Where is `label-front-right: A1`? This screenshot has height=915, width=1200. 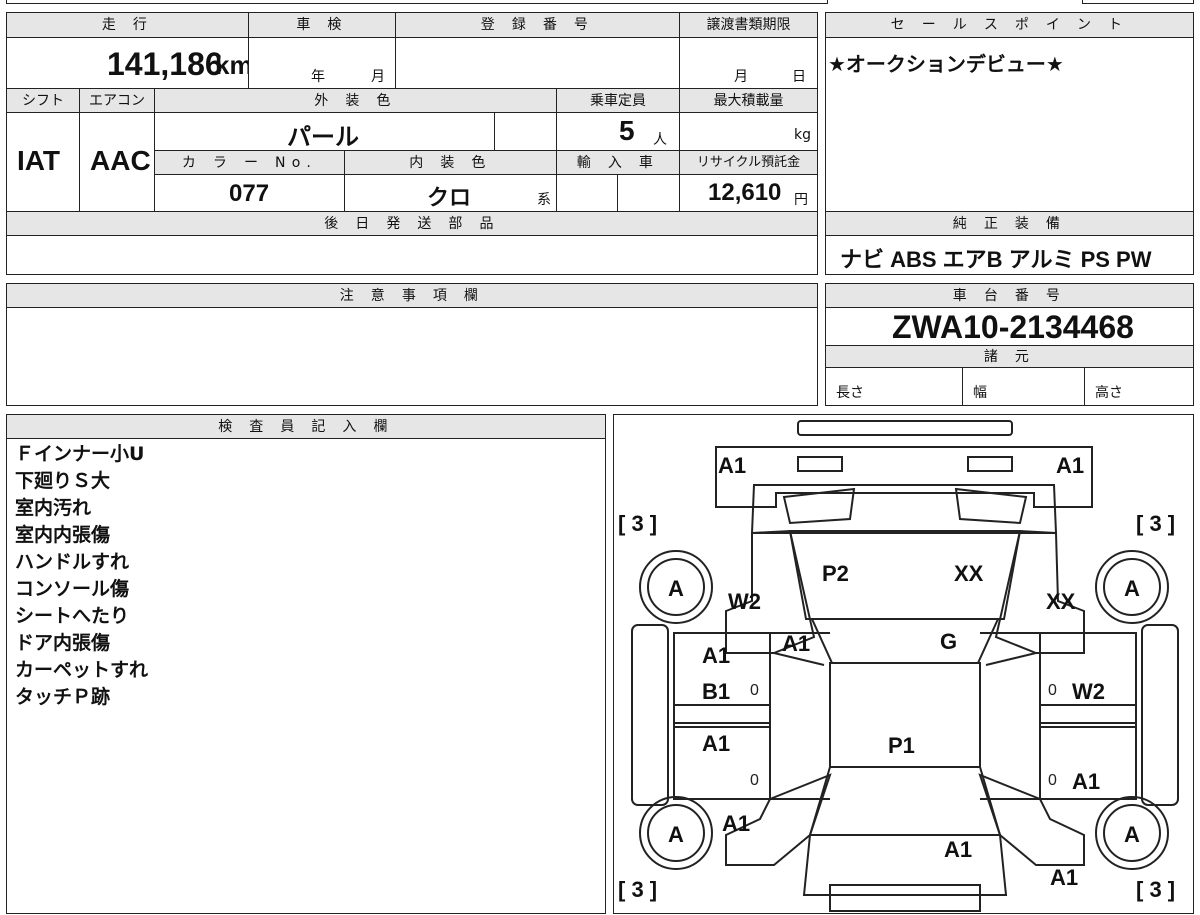 label-front-right: A1 is located at coordinates (1070, 465).